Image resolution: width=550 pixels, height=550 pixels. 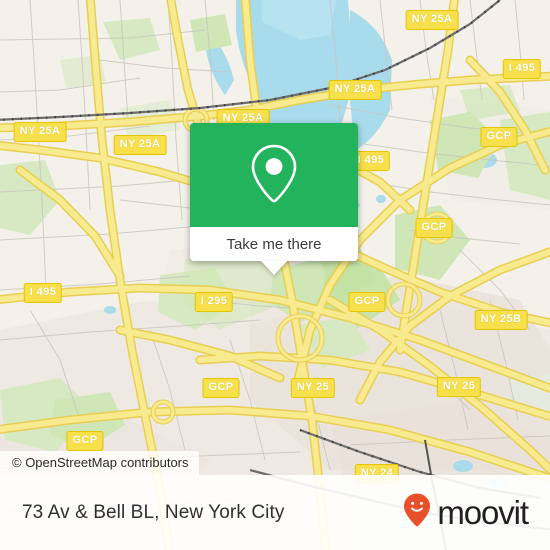 What do you see at coordinates (99, 463) in the screenshot?
I see `osm-attribution: © OpenStreetMap contributors` at bounding box center [99, 463].